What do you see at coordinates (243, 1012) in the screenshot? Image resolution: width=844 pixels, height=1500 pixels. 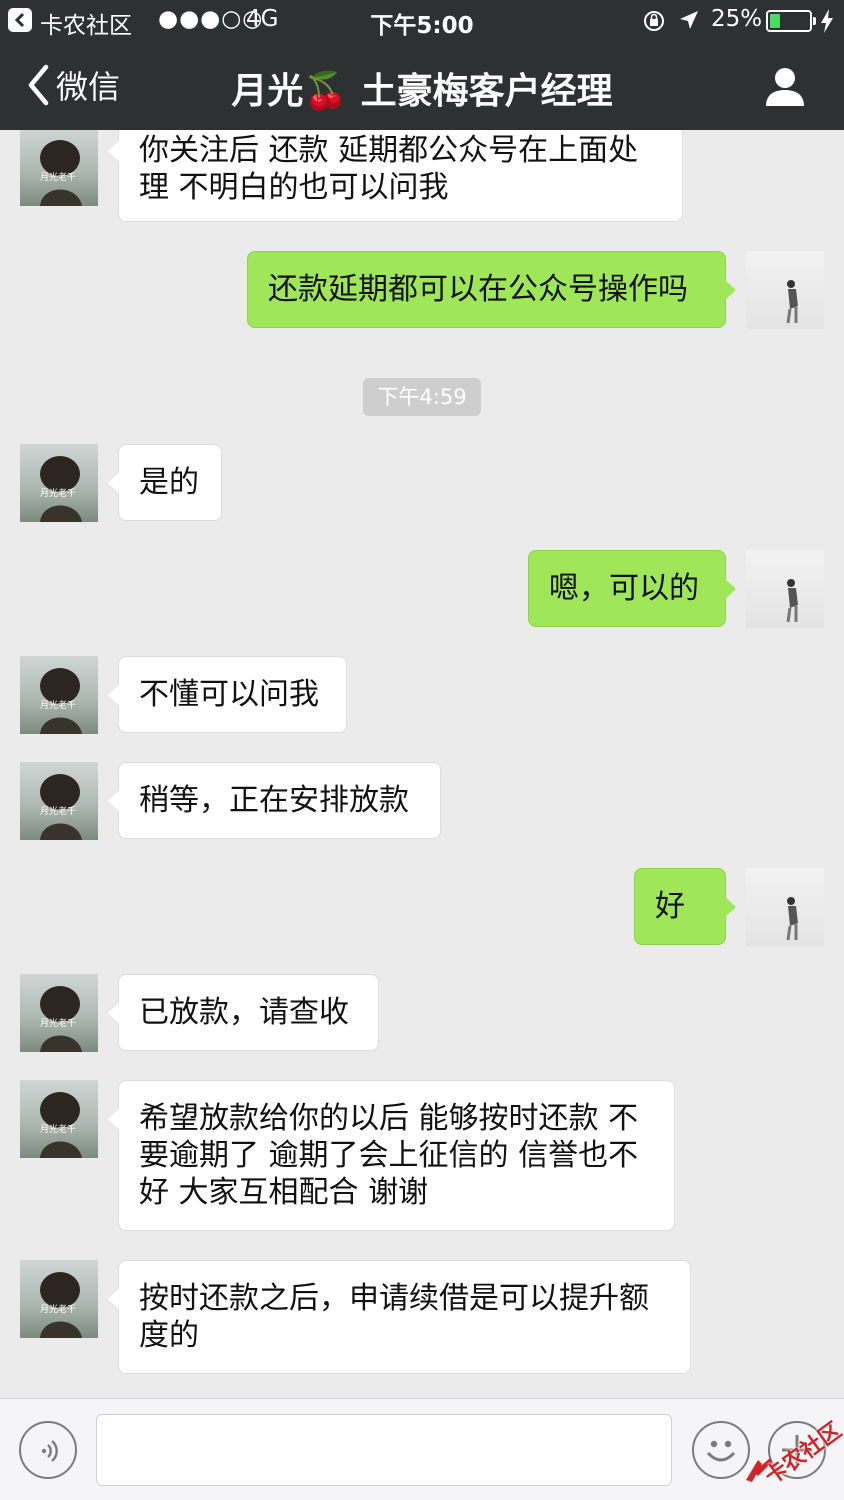 I see `message-bubble-received: 已放款，请查收` at bounding box center [243, 1012].